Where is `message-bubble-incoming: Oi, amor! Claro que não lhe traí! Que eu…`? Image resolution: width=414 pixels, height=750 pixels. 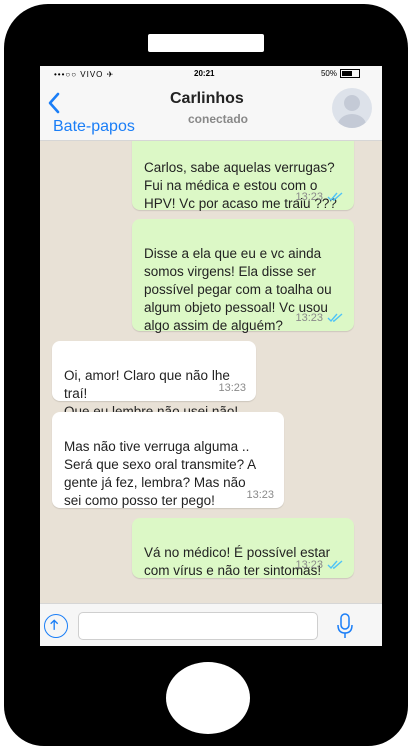
message-bubble-incoming: Oi, amor! Claro que não lhe traí! Que eu… is located at coordinates (154, 380).